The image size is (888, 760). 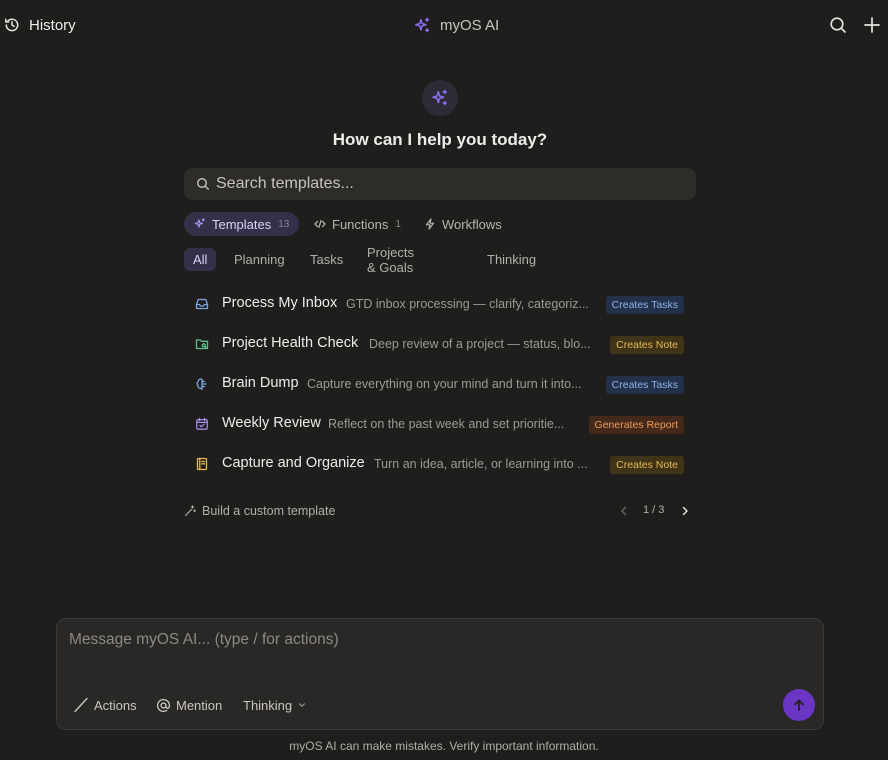 What do you see at coordinates (290, 343) in the screenshot?
I see `template-name: Project Health Check` at bounding box center [290, 343].